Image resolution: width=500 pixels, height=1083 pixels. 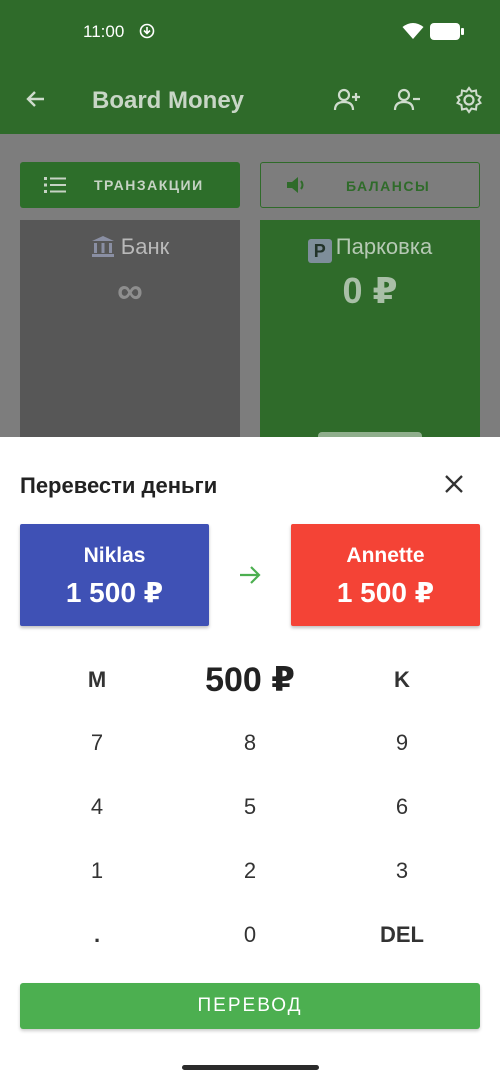 I want to click on key-7: 7, so click(x=97, y=743).